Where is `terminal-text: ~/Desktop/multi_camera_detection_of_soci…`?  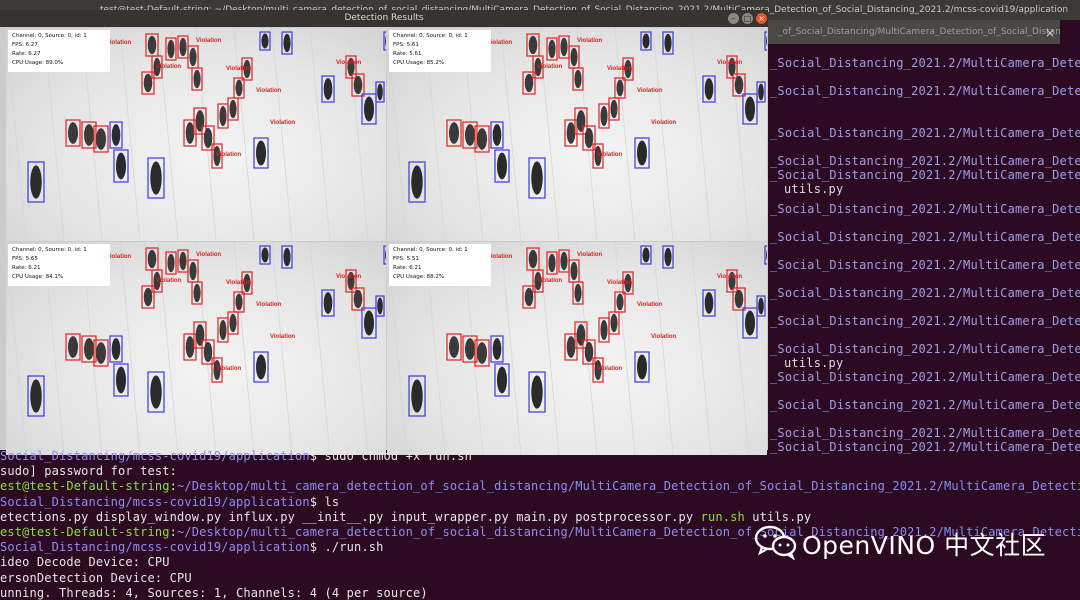
terminal-text: ~/Desktop/multi_camera_detection_of_soci… is located at coordinates (628, 486).